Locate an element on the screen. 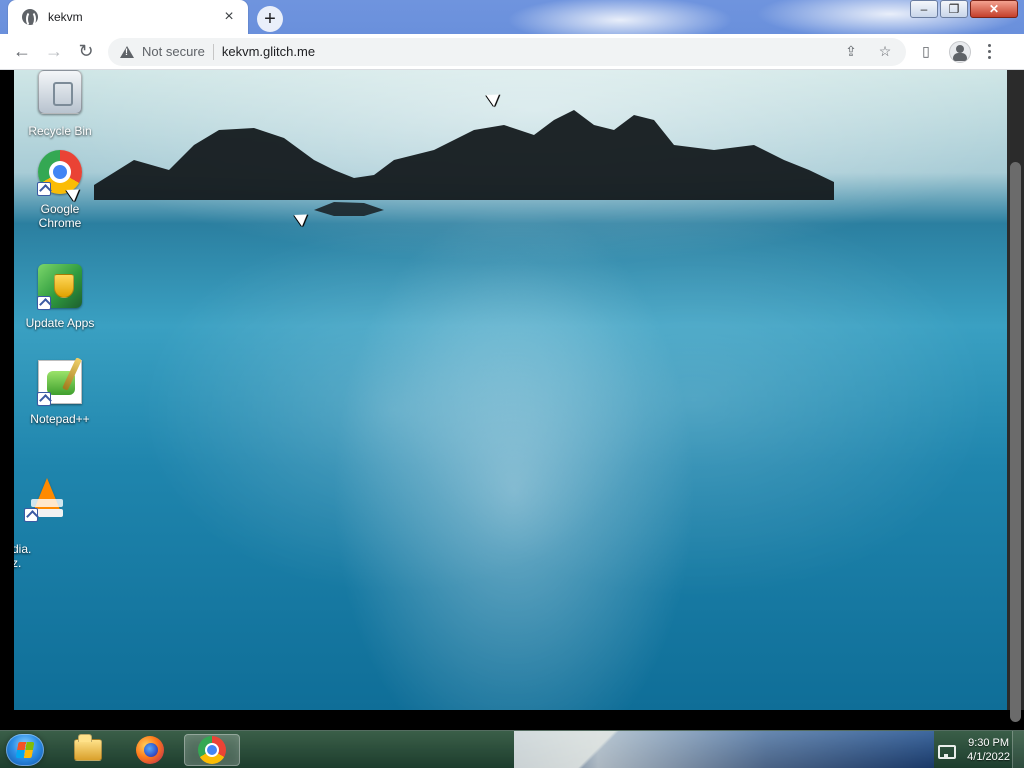 This screenshot has width=1024, height=768. clock-date: 4/1/2022 is located at coordinates (988, 757).